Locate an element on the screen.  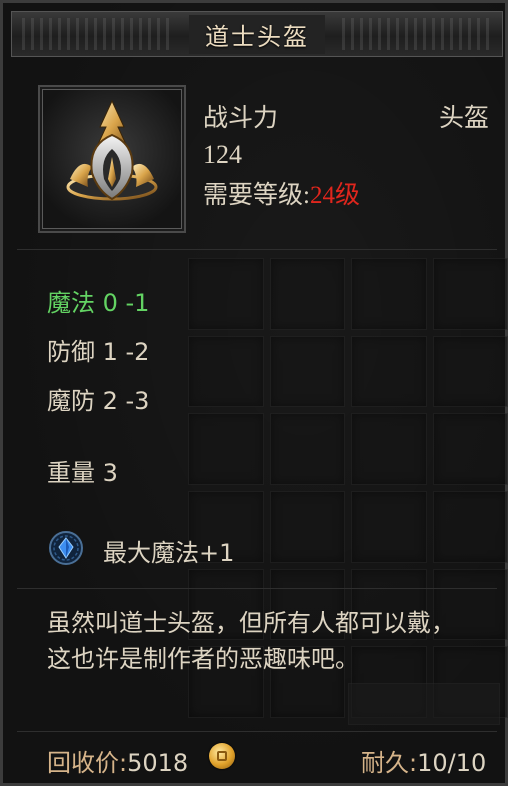
attribute-weight: 重量 3 is located at coordinates (82, 473).